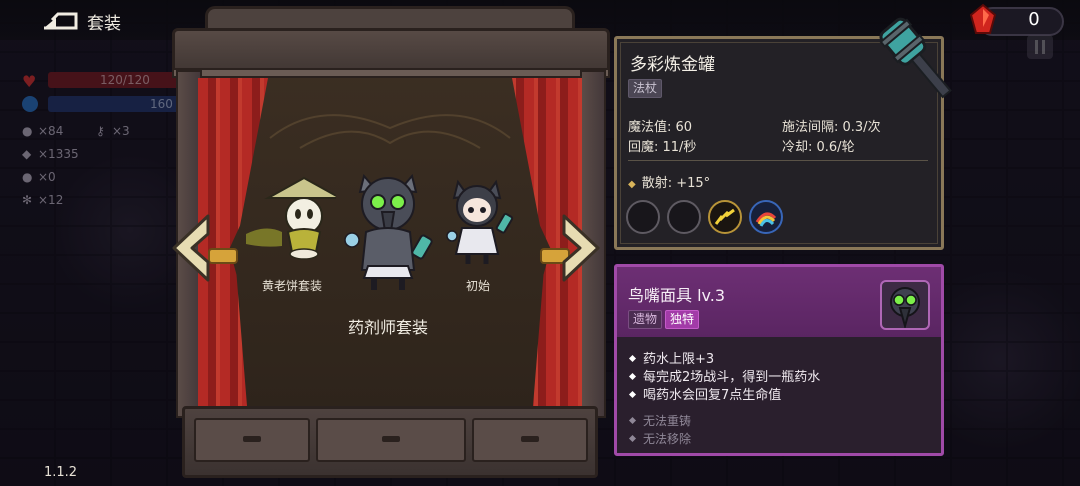 The height and width of the screenshot is (486, 1080). I want to click on initial-character, so click(480, 221).